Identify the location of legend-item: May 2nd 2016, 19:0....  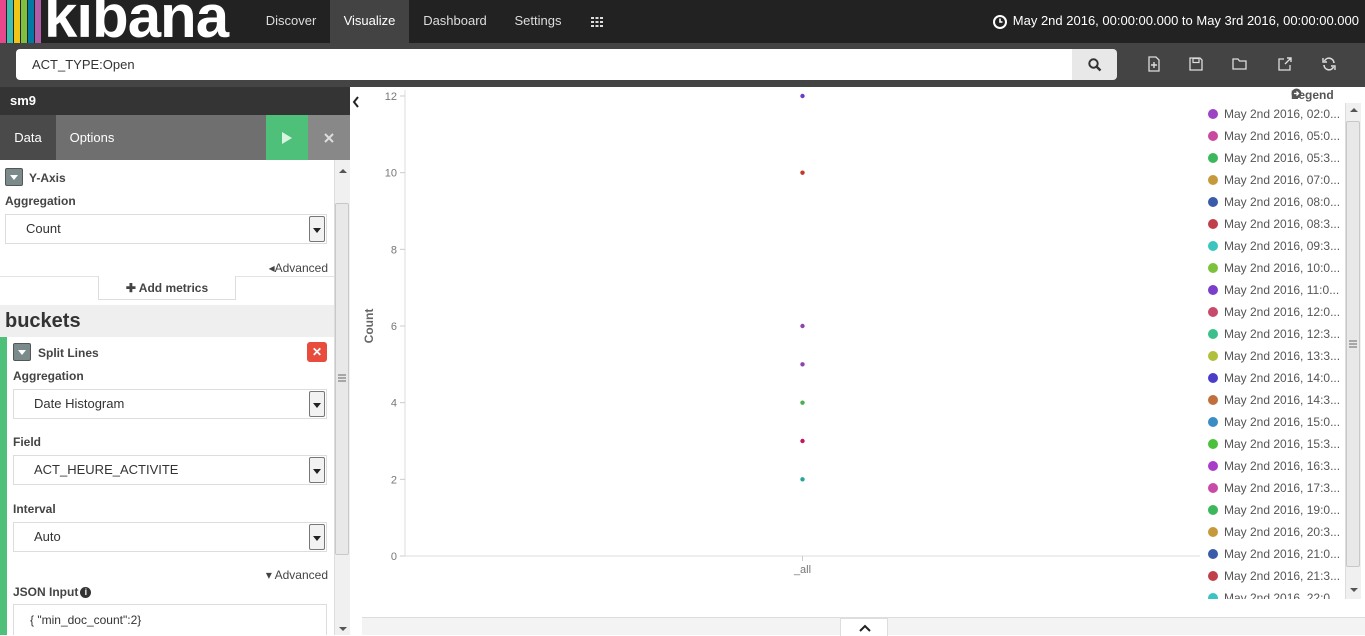
(1278, 510).